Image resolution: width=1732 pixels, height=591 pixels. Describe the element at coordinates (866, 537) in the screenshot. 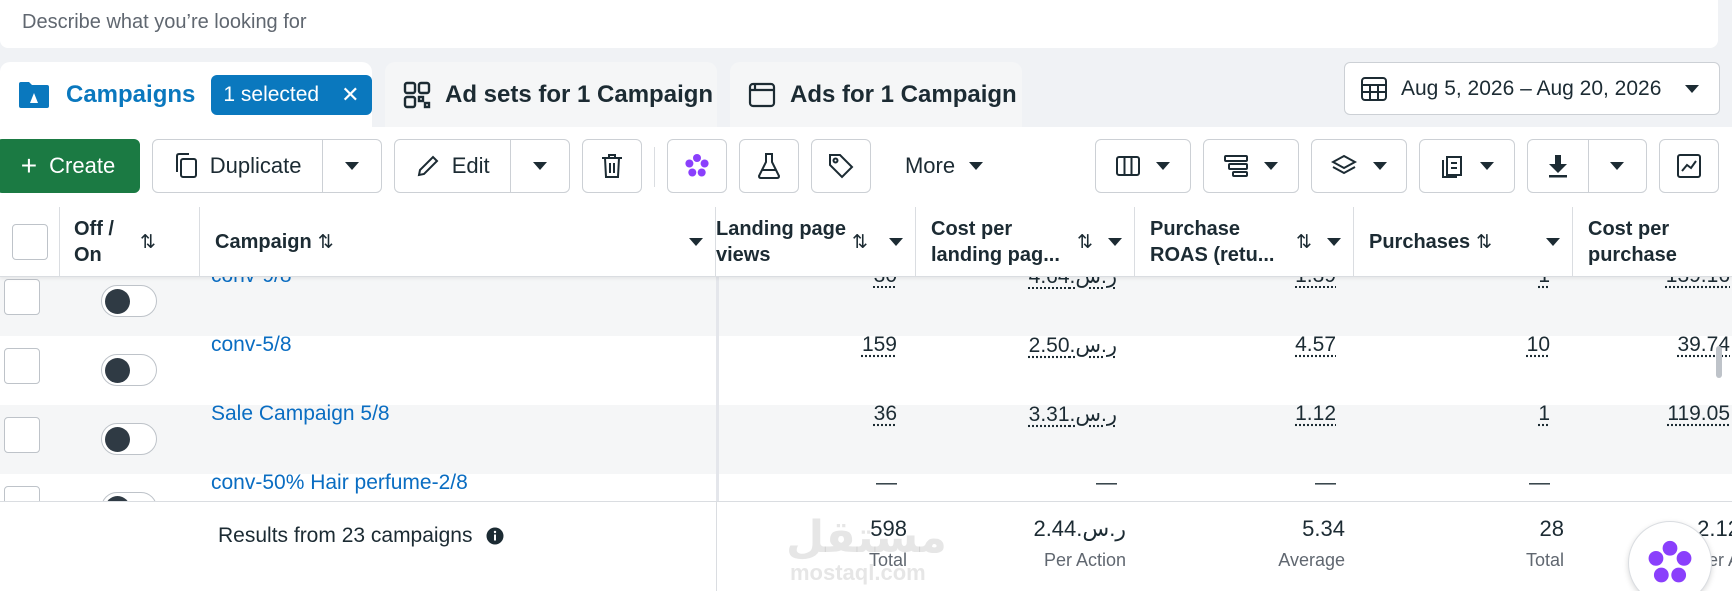

I see `watermark-logo: مستقل` at that location.